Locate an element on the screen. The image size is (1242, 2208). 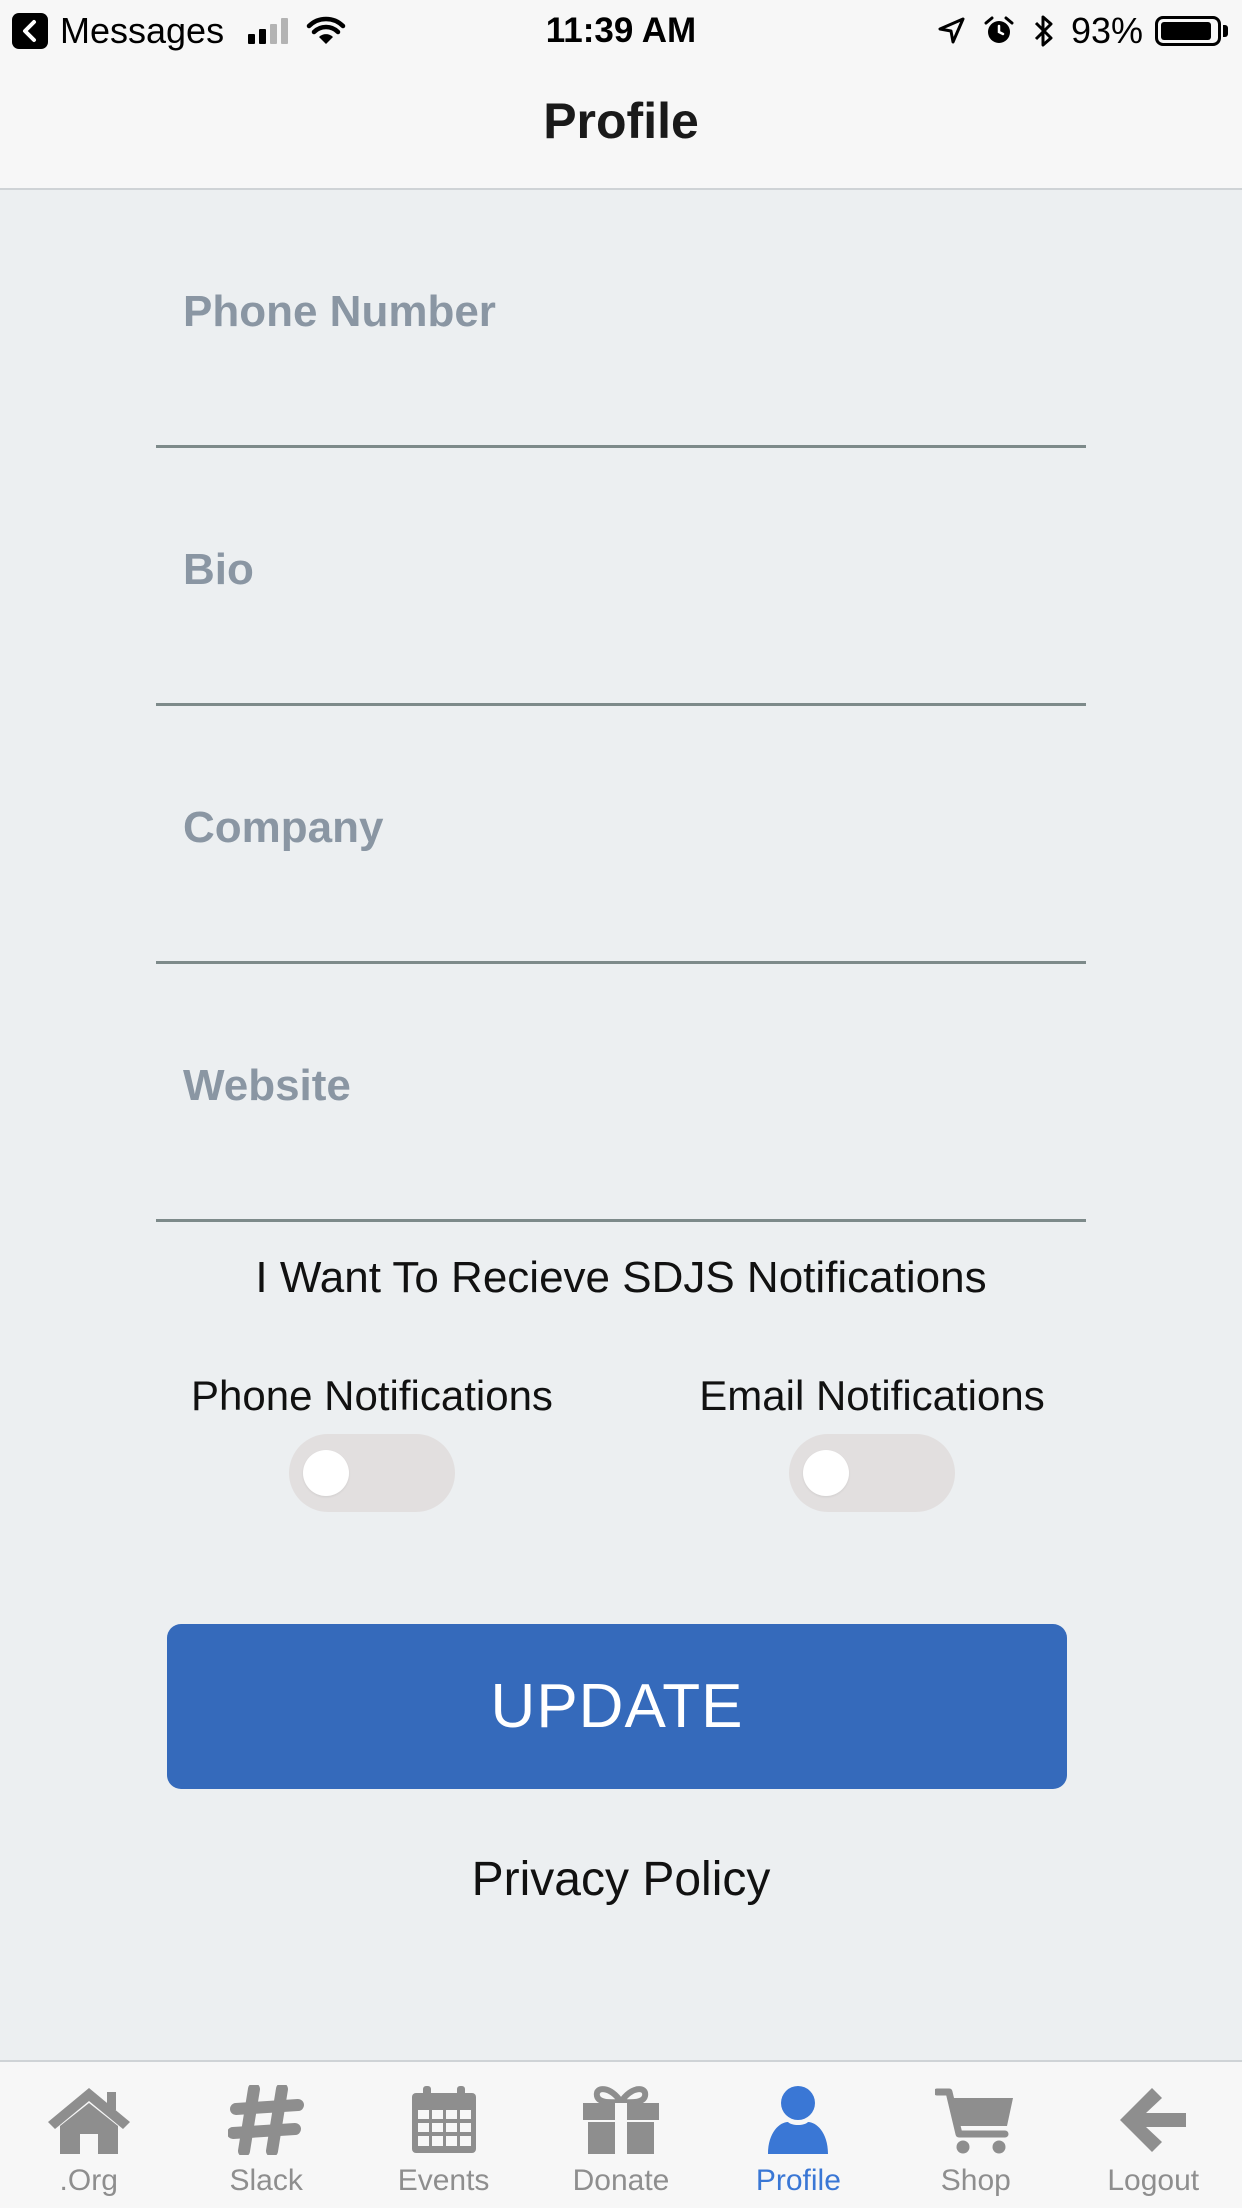
tab-donate: Donate is located at coordinates (620, 2135).